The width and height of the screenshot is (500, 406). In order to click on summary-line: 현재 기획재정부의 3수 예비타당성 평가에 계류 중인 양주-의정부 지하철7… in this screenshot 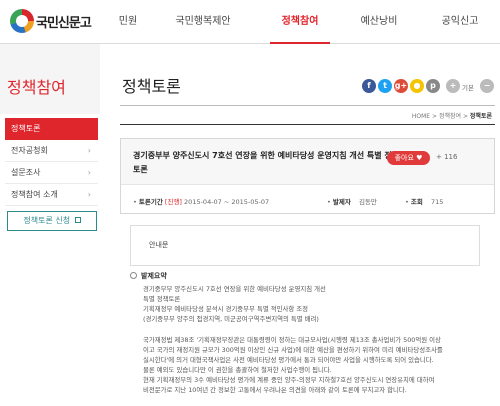, I will do `click(289, 380)`.